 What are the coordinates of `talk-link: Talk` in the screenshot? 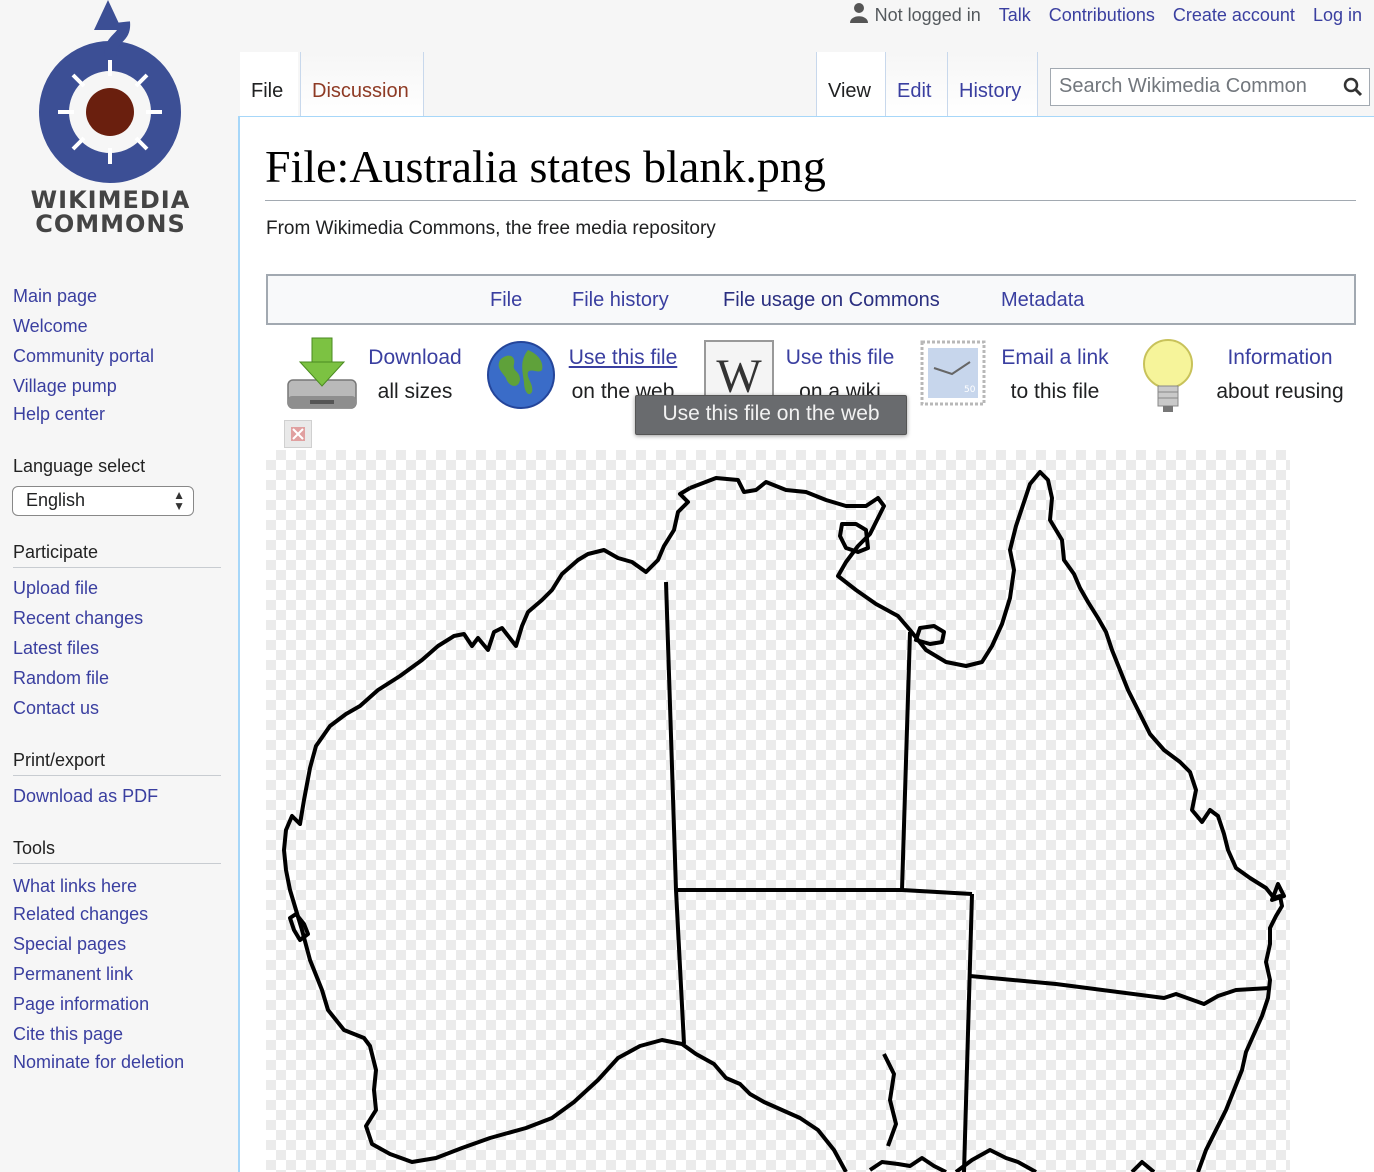 It's located at (1015, 15).